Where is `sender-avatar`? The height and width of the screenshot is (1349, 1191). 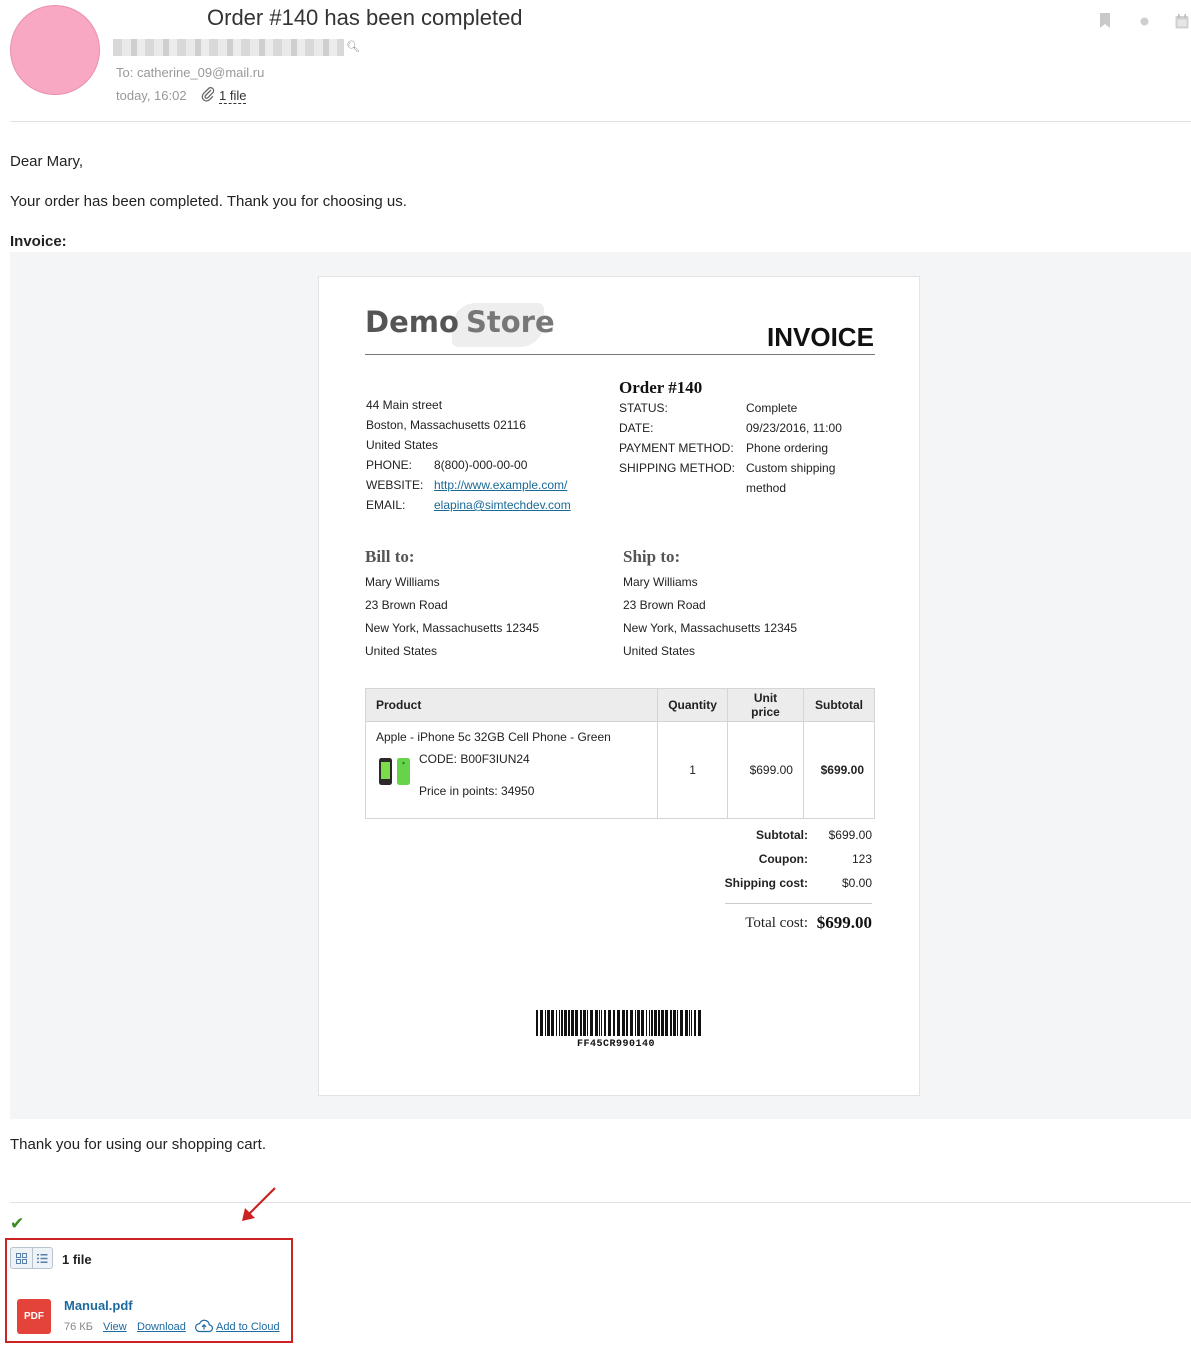 sender-avatar is located at coordinates (55, 50).